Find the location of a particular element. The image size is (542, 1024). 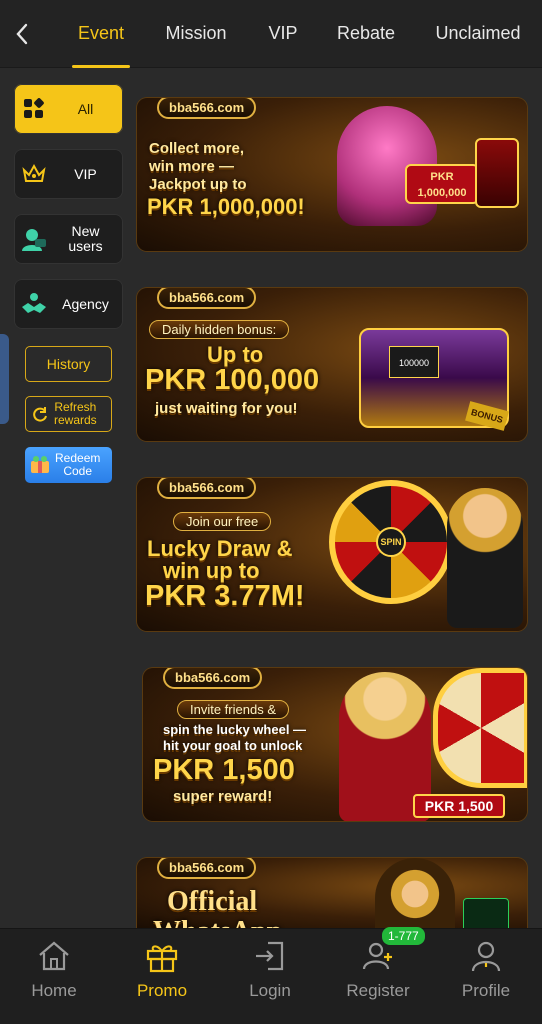

grid-icon is located at coordinates (34, 109).